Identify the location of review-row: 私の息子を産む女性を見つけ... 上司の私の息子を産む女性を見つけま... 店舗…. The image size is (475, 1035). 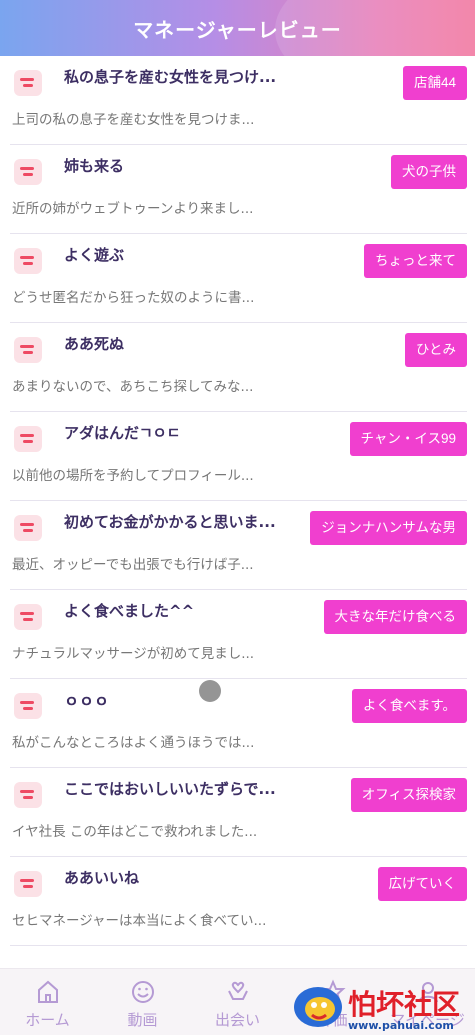
(238, 100).